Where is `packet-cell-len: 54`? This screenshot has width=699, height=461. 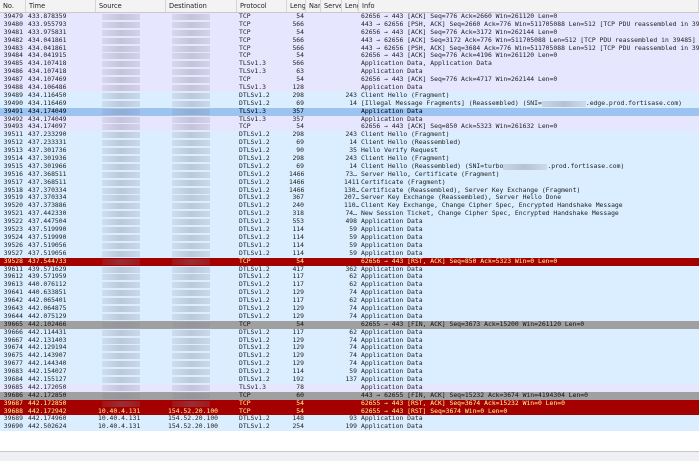
packet-cell-len: 54 is located at coordinates (300, 16).